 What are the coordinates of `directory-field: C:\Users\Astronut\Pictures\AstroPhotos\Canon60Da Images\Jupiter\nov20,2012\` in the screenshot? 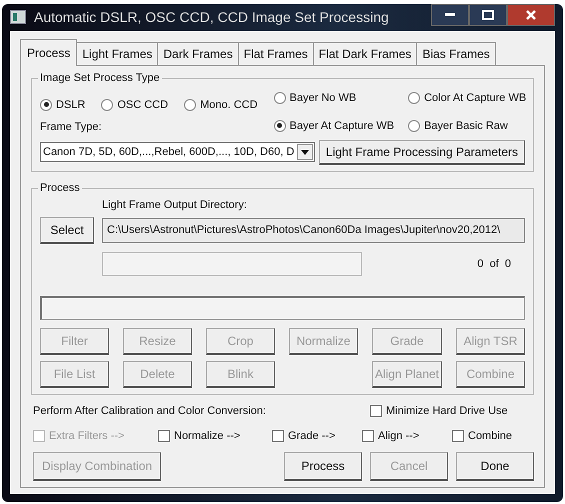 It's located at (313, 230).